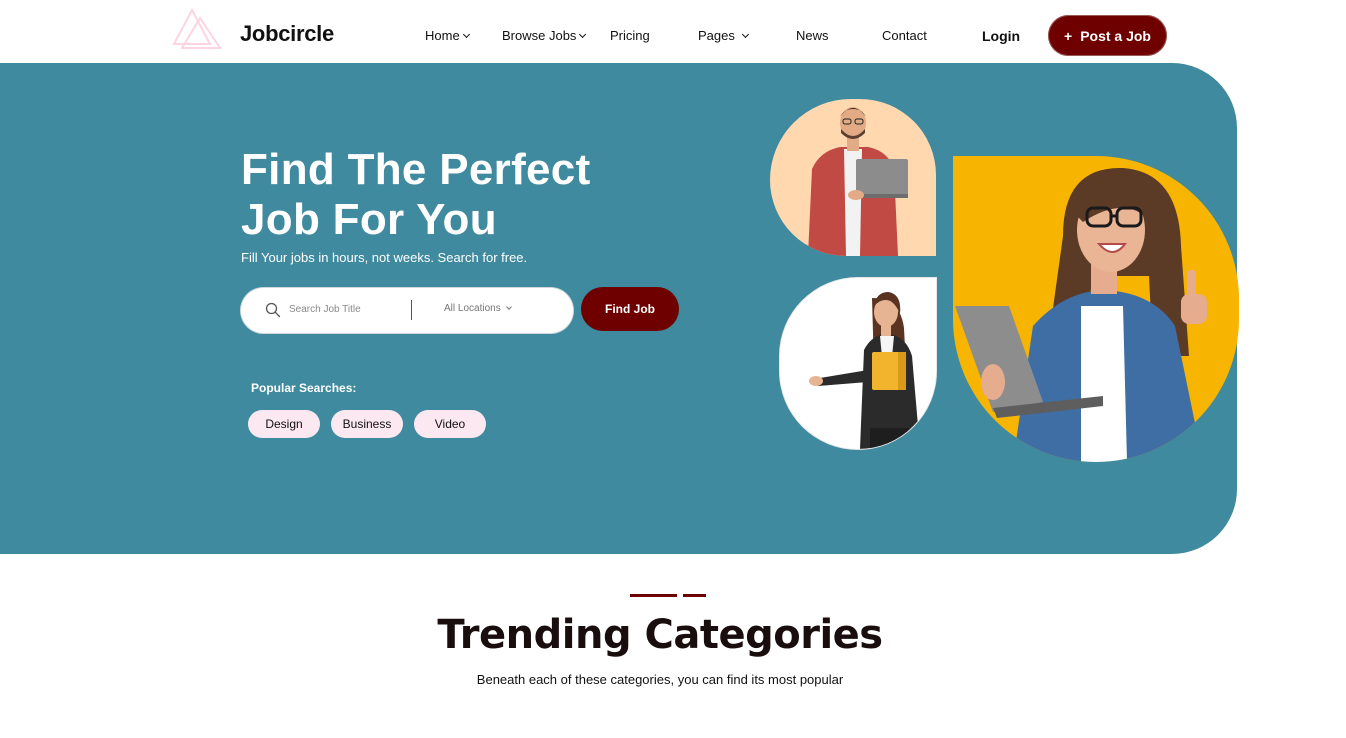  I want to click on triangle-logo-icon, so click(198, 29).